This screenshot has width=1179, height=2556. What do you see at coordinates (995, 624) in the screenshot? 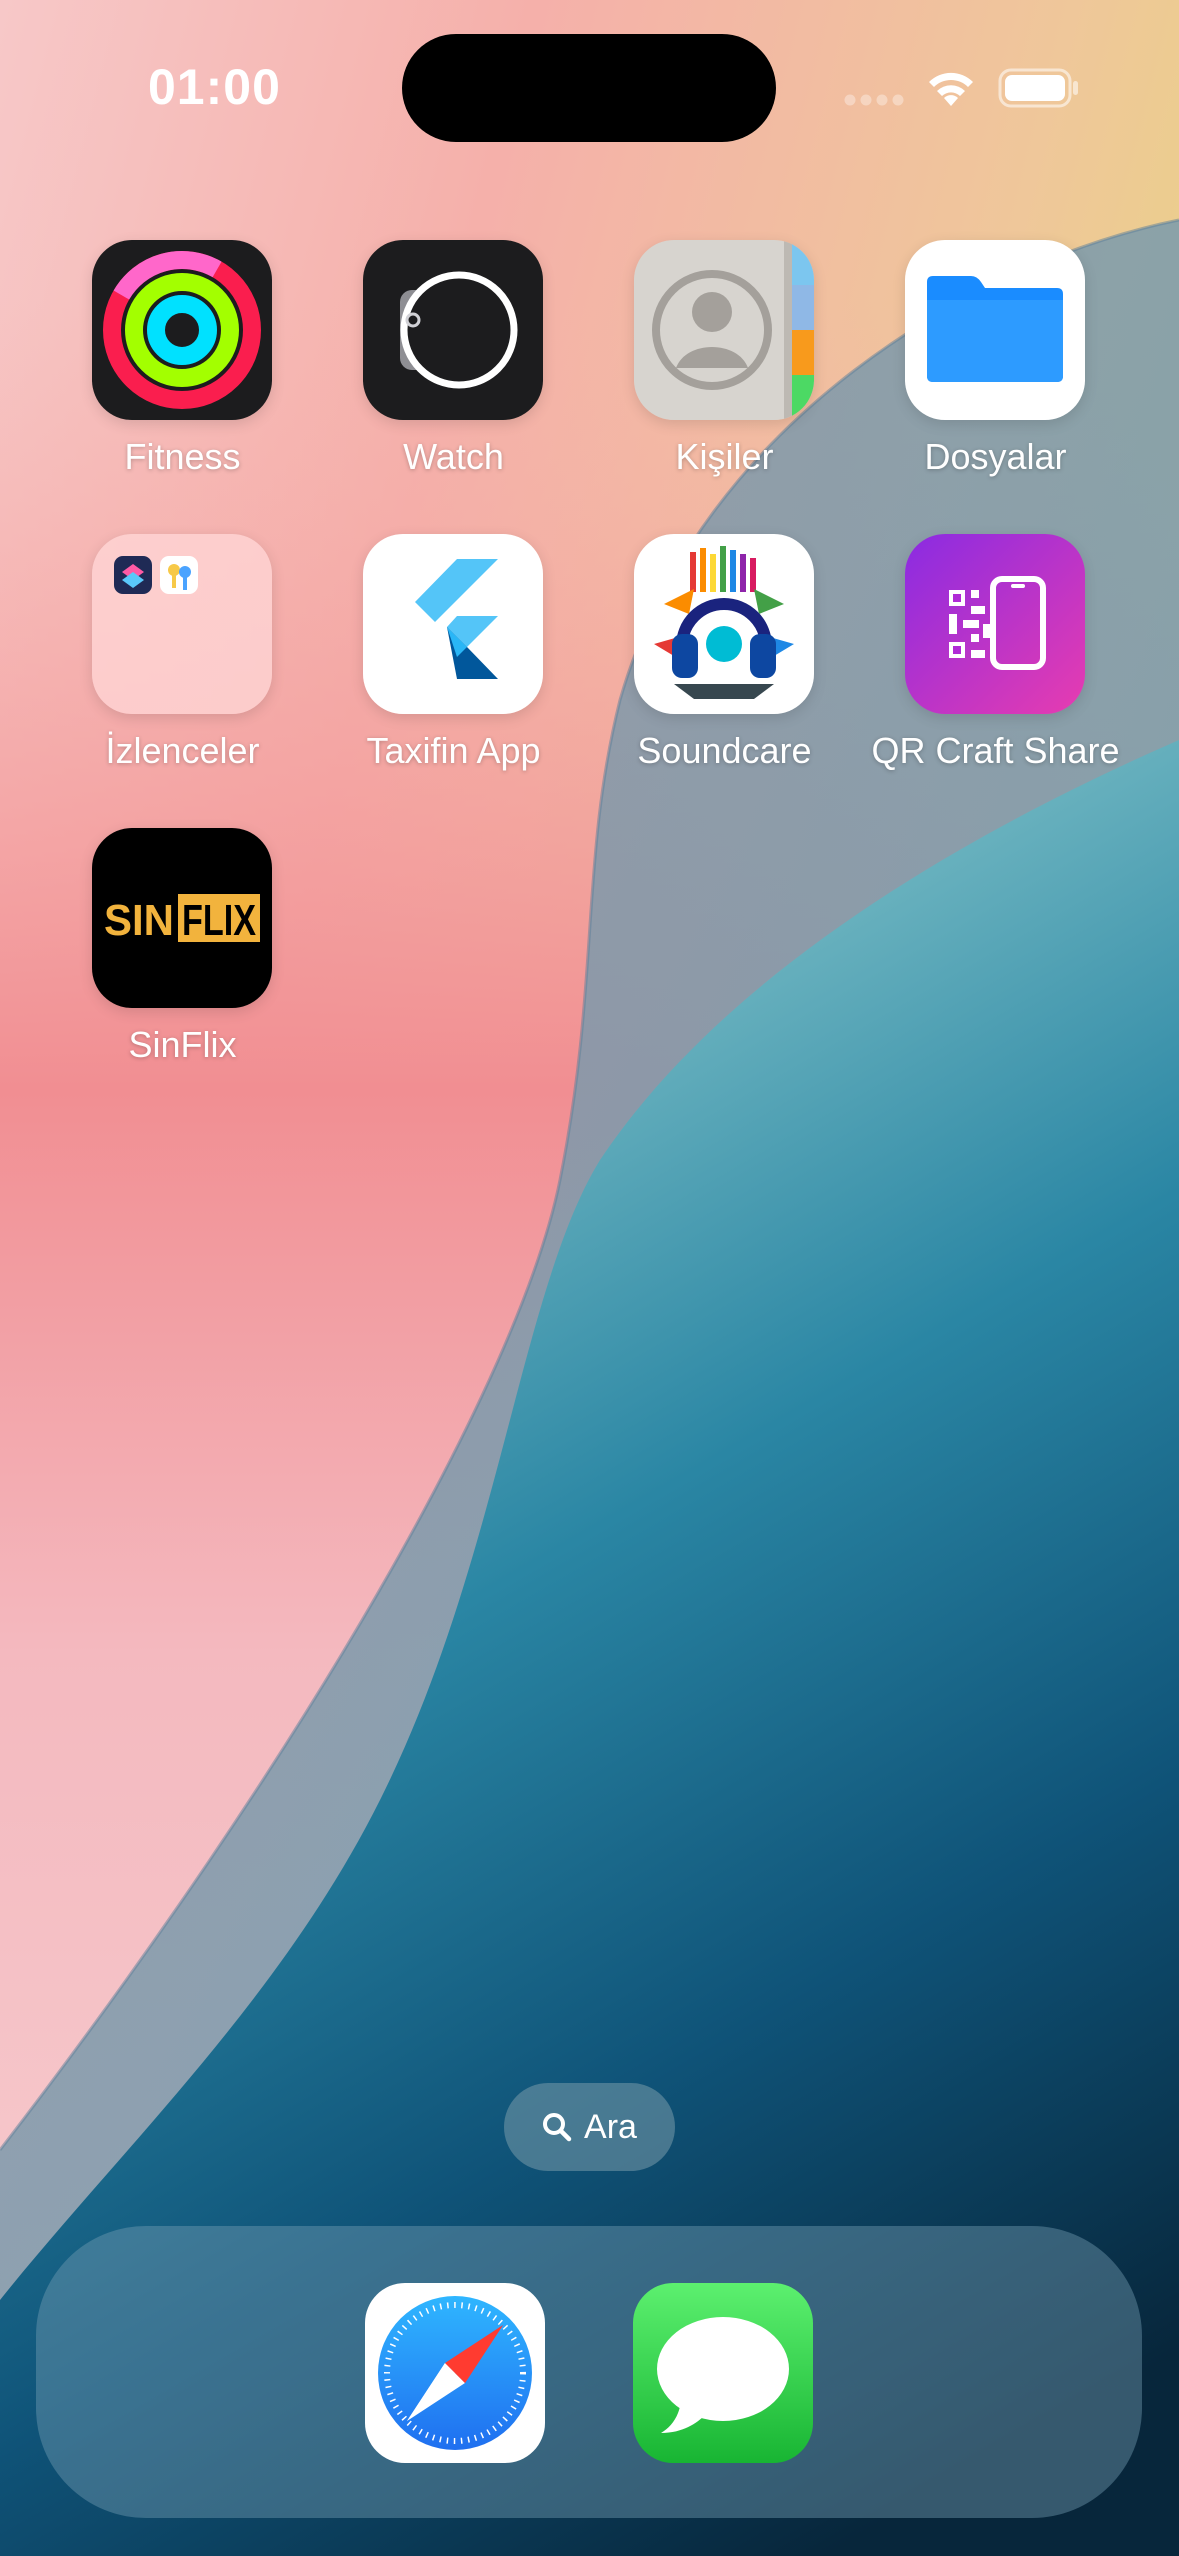
I see `qr-phone-icon` at bounding box center [995, 624].